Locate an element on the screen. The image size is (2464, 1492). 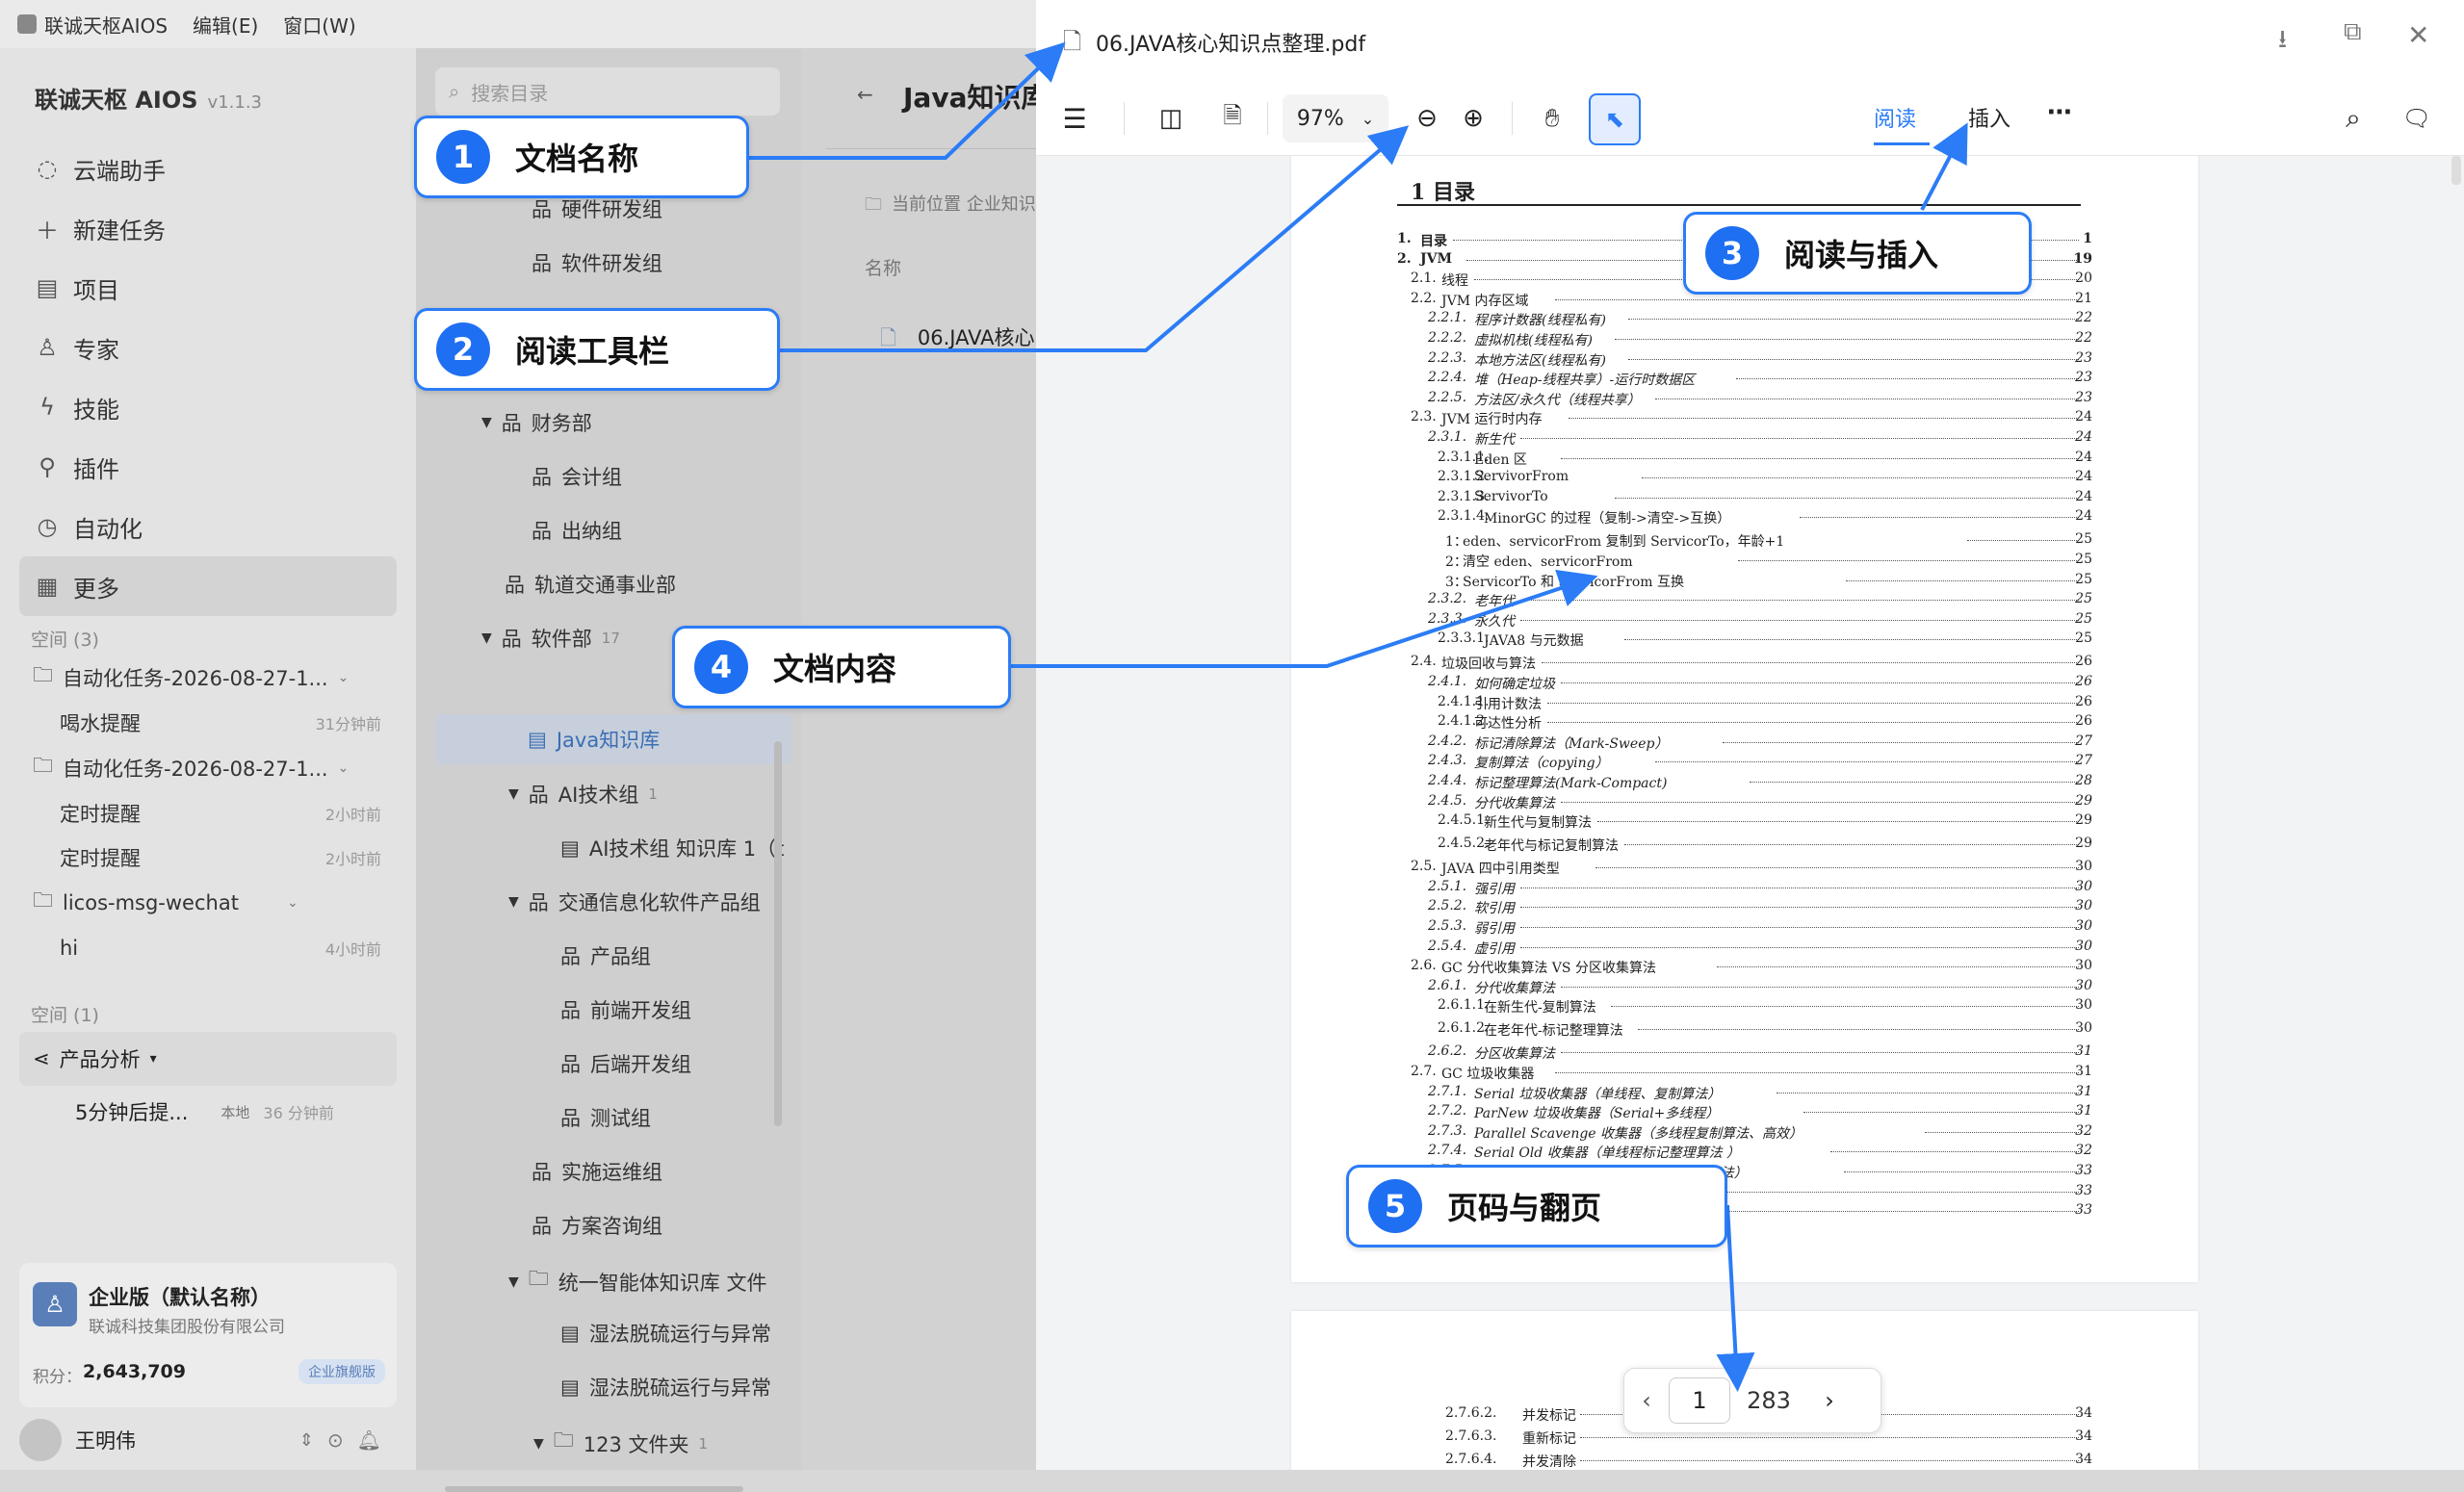
callout-document-name: 1 文档名称 is located at coordinates (581, 157).